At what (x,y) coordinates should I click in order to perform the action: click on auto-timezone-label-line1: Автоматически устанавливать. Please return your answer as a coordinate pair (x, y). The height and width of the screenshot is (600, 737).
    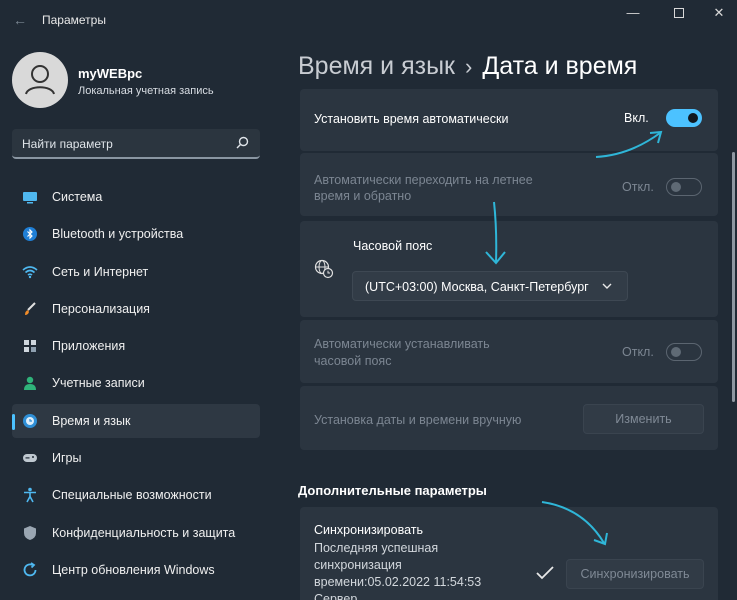
    Looking at the image, I should click on (402, 344).